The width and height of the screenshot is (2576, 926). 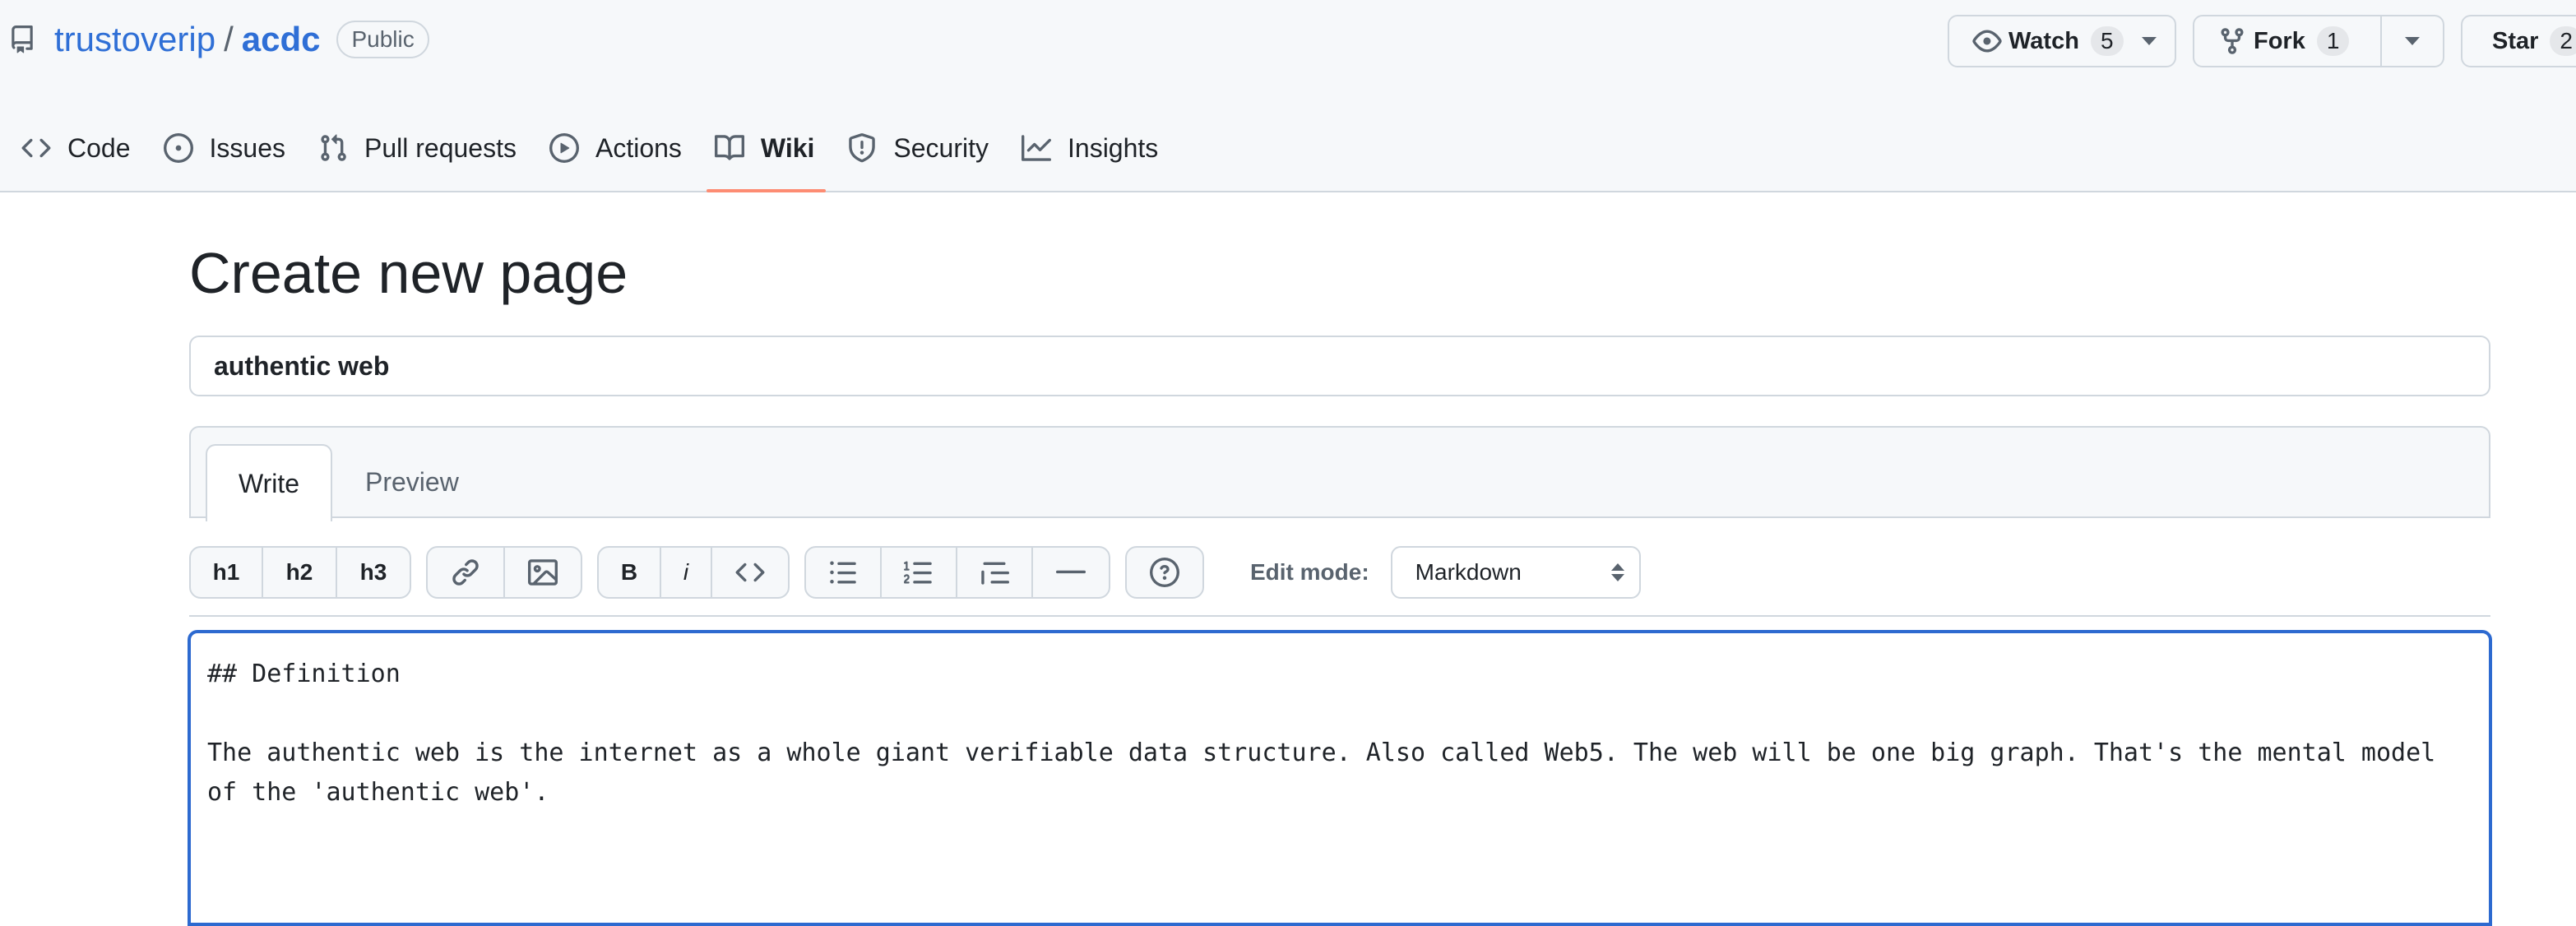 I want to click on h2-button: h2, so click(x=300, y=572).